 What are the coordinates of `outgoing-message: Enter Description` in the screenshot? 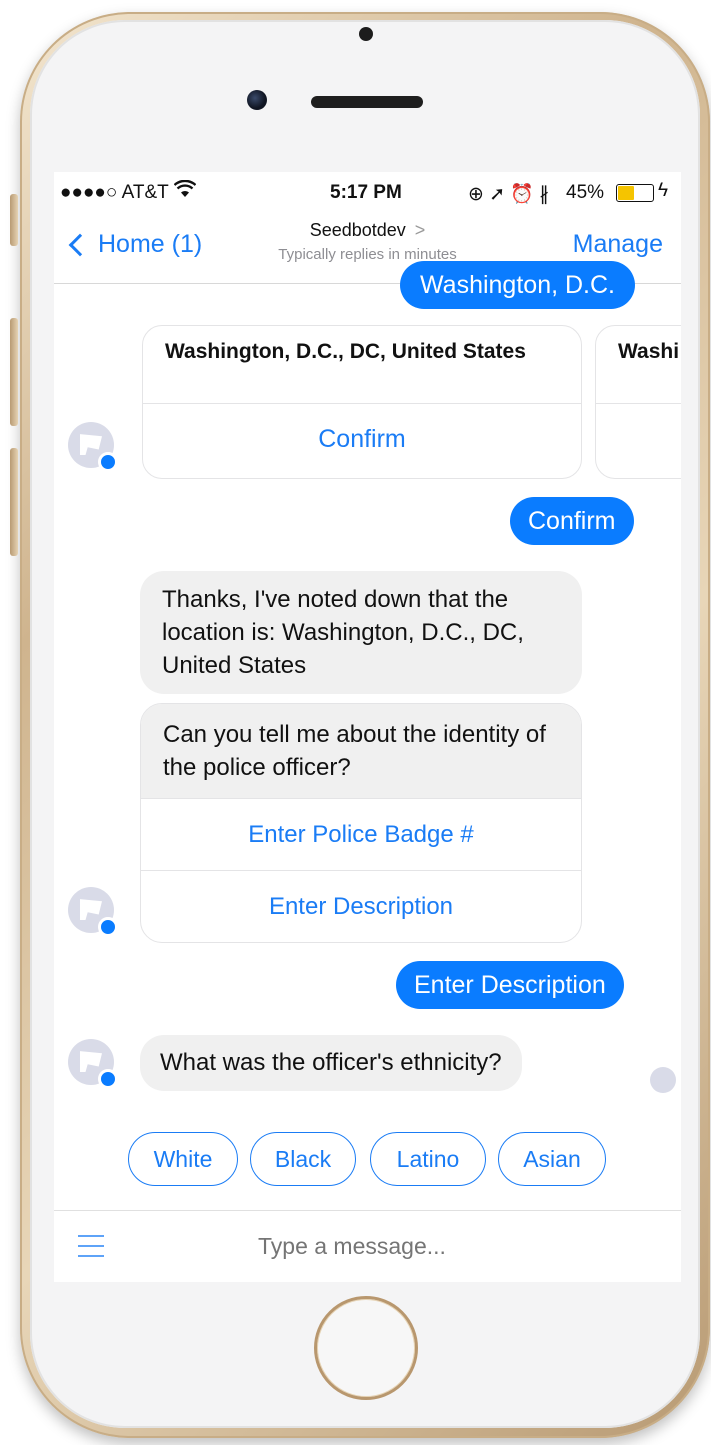 It's located at (510, 985).